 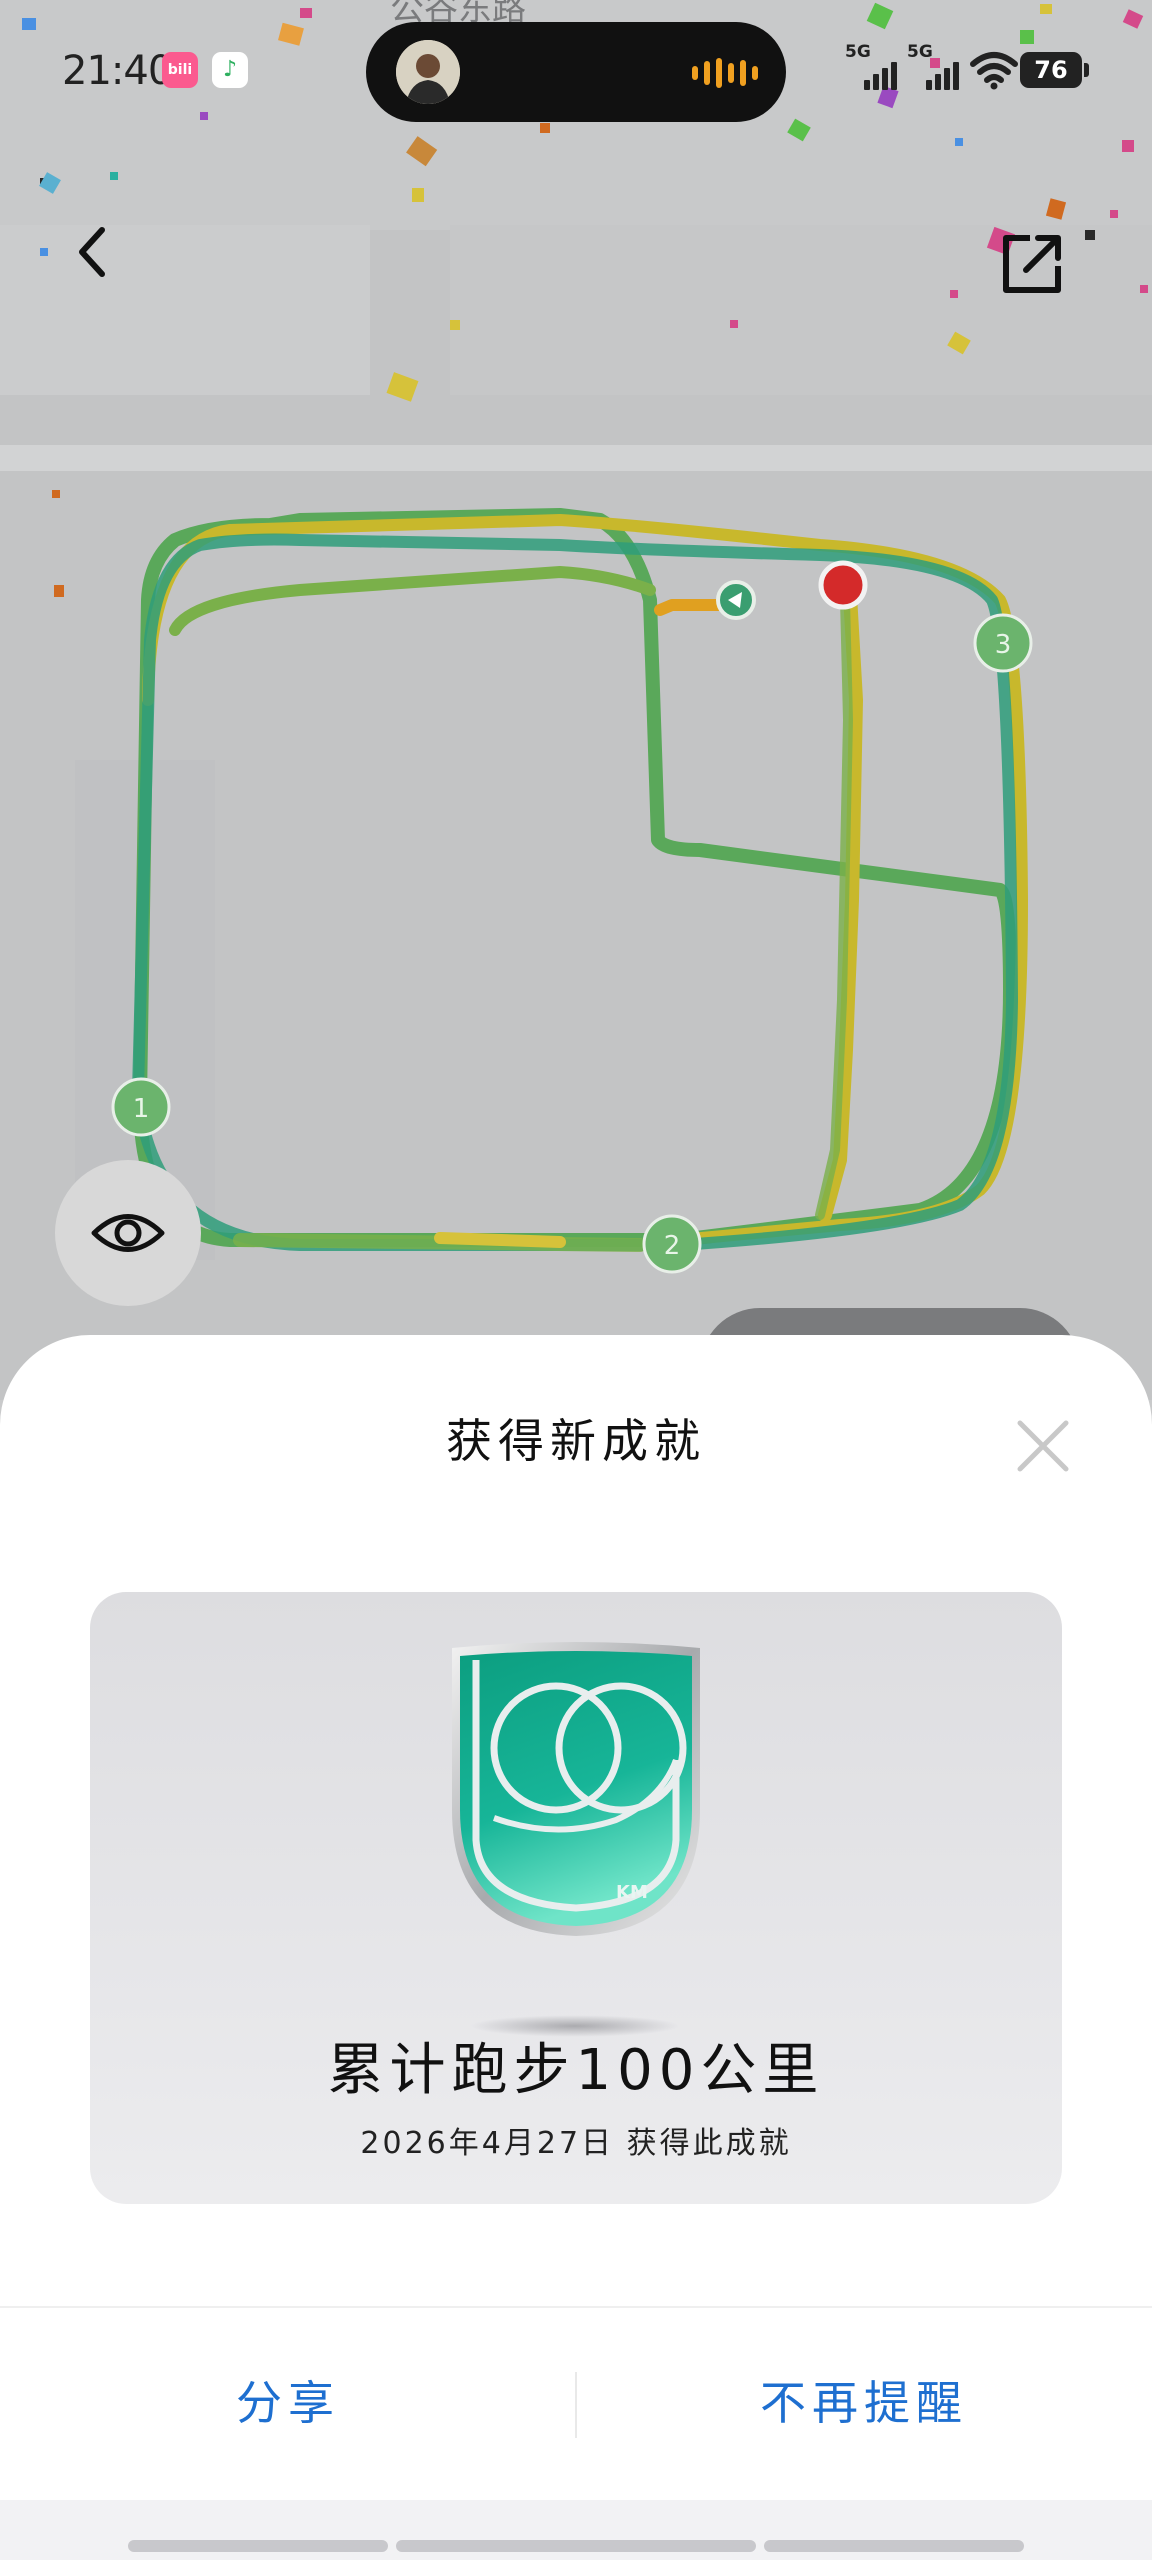 What do you see at coordinates (288, 2403) in the screenshot?
I see `share-button: 分享` at bounding box center [288, 2403].